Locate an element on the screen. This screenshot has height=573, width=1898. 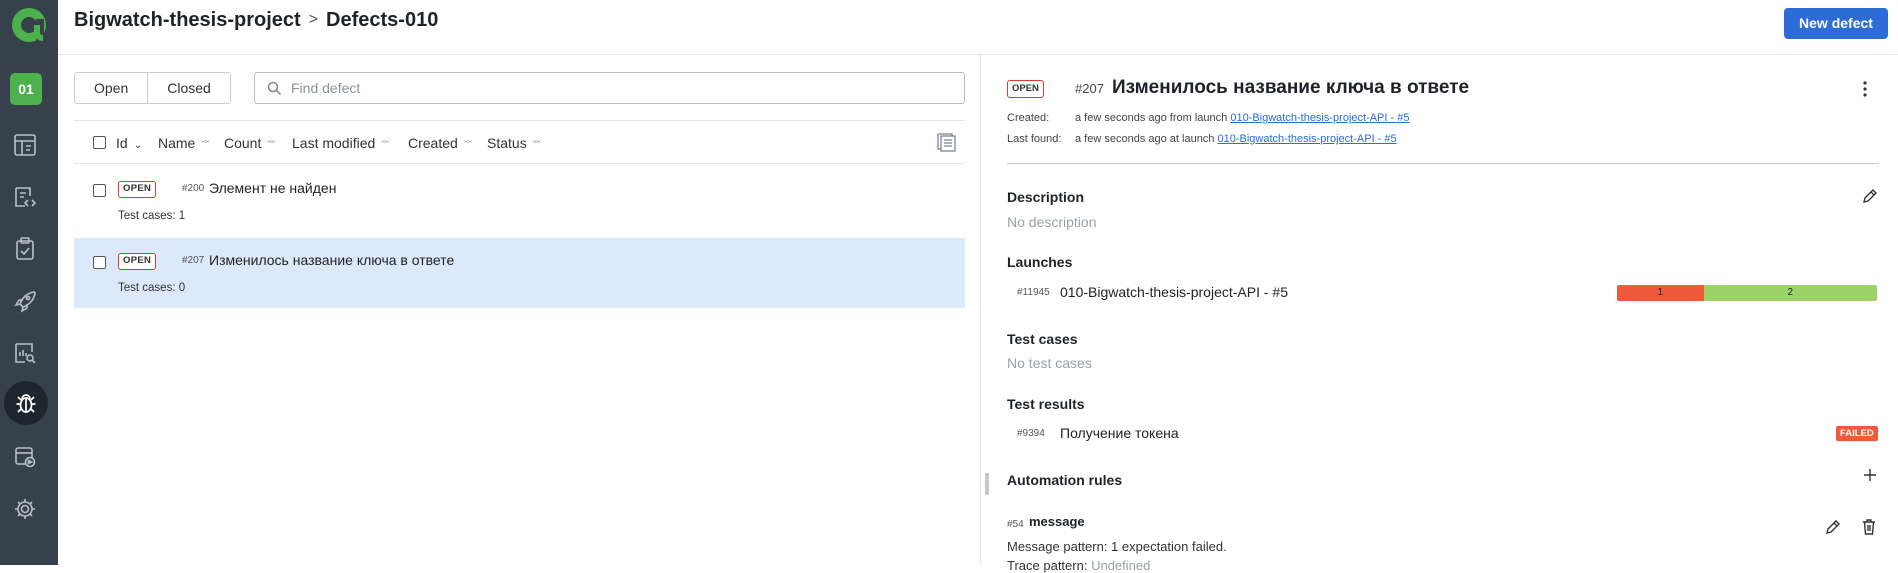
new-defect-button: New defect is located at coordinates (1836, 23).